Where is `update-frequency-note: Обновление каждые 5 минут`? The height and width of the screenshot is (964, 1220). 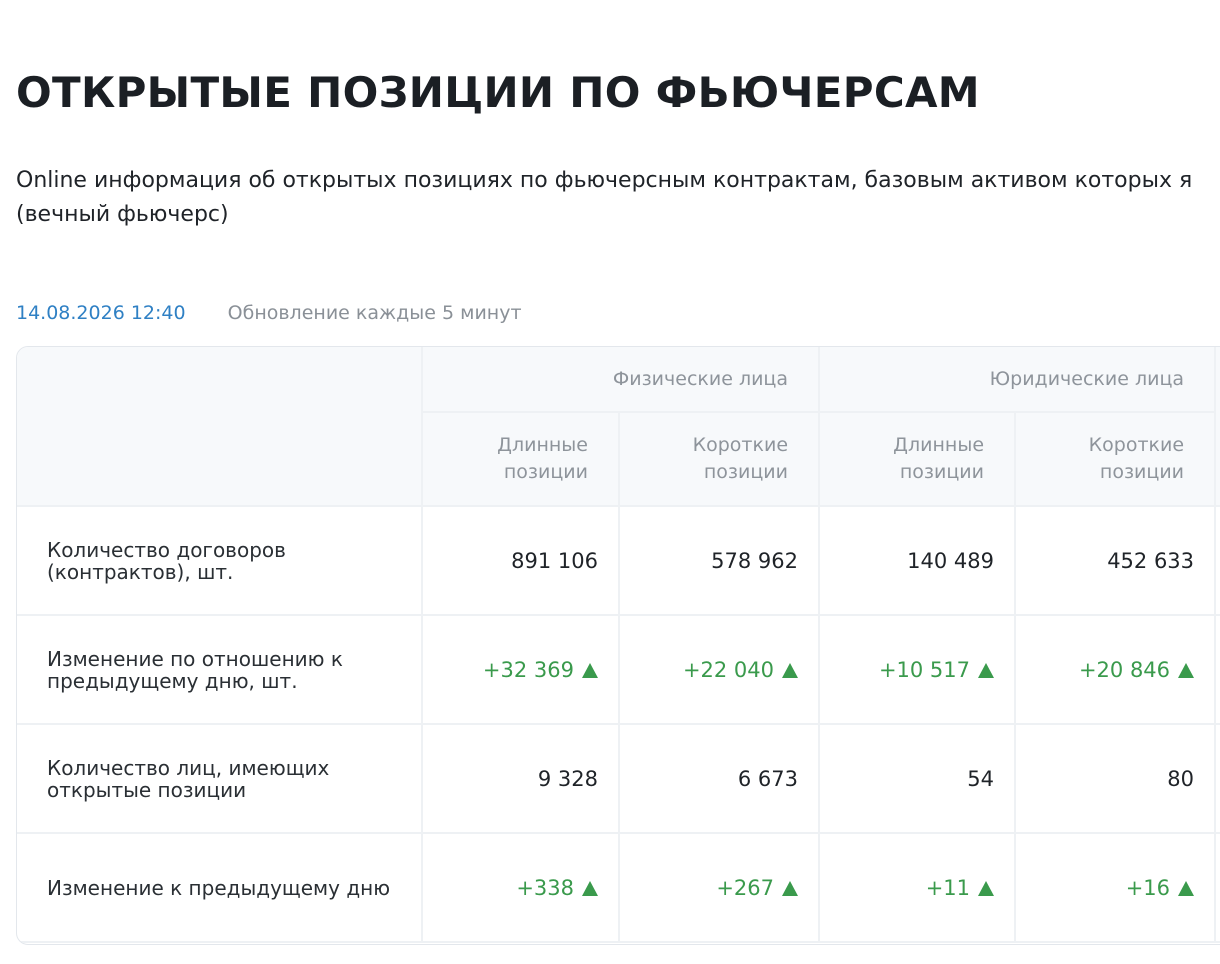 update-frequency-note: Обновление каждые 5 минут is located at coordinates (374, 313).